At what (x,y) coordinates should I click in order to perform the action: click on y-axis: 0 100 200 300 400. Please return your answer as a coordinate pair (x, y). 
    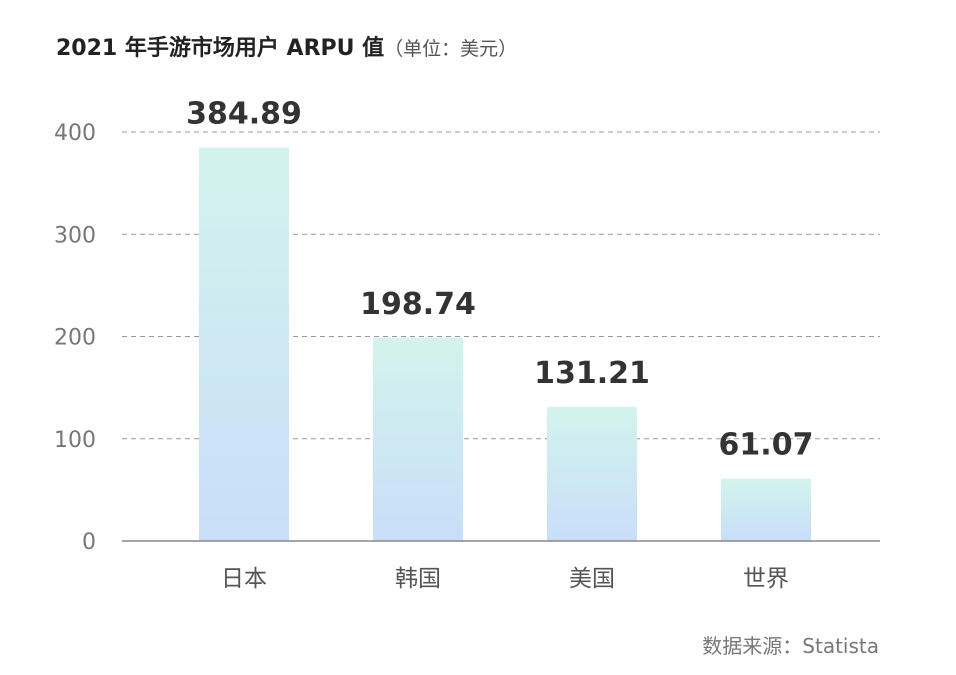
    Looking at the image, I should click on (75, 338).